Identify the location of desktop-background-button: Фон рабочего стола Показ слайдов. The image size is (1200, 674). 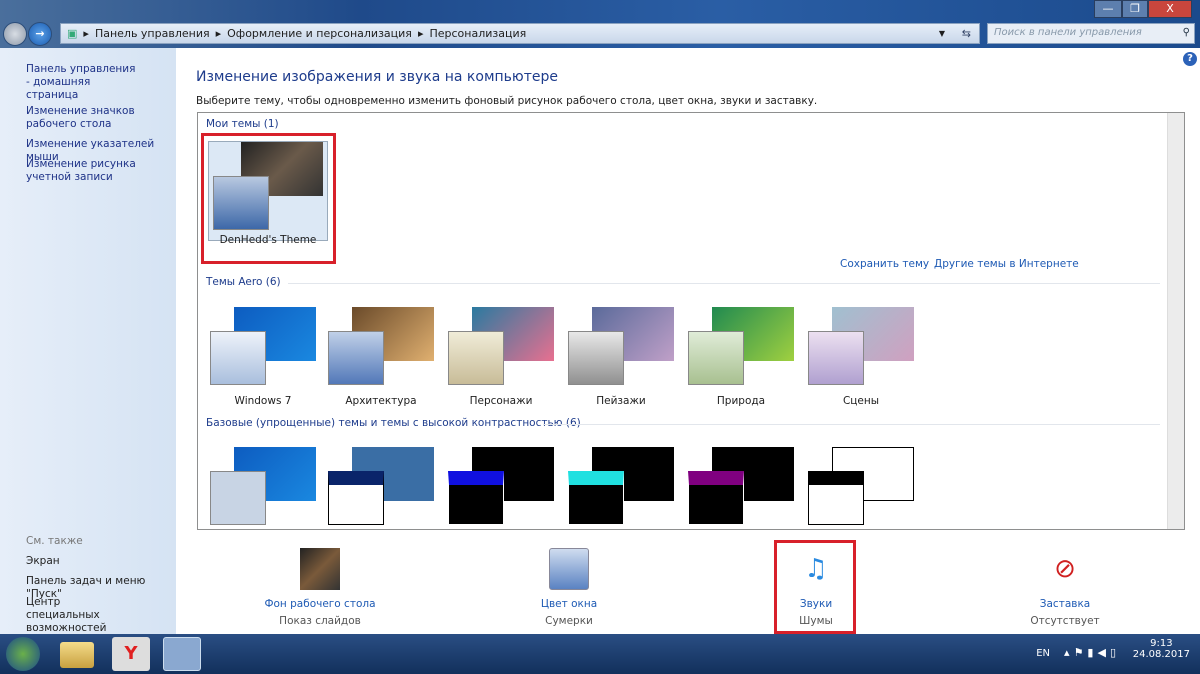
(320, 587).